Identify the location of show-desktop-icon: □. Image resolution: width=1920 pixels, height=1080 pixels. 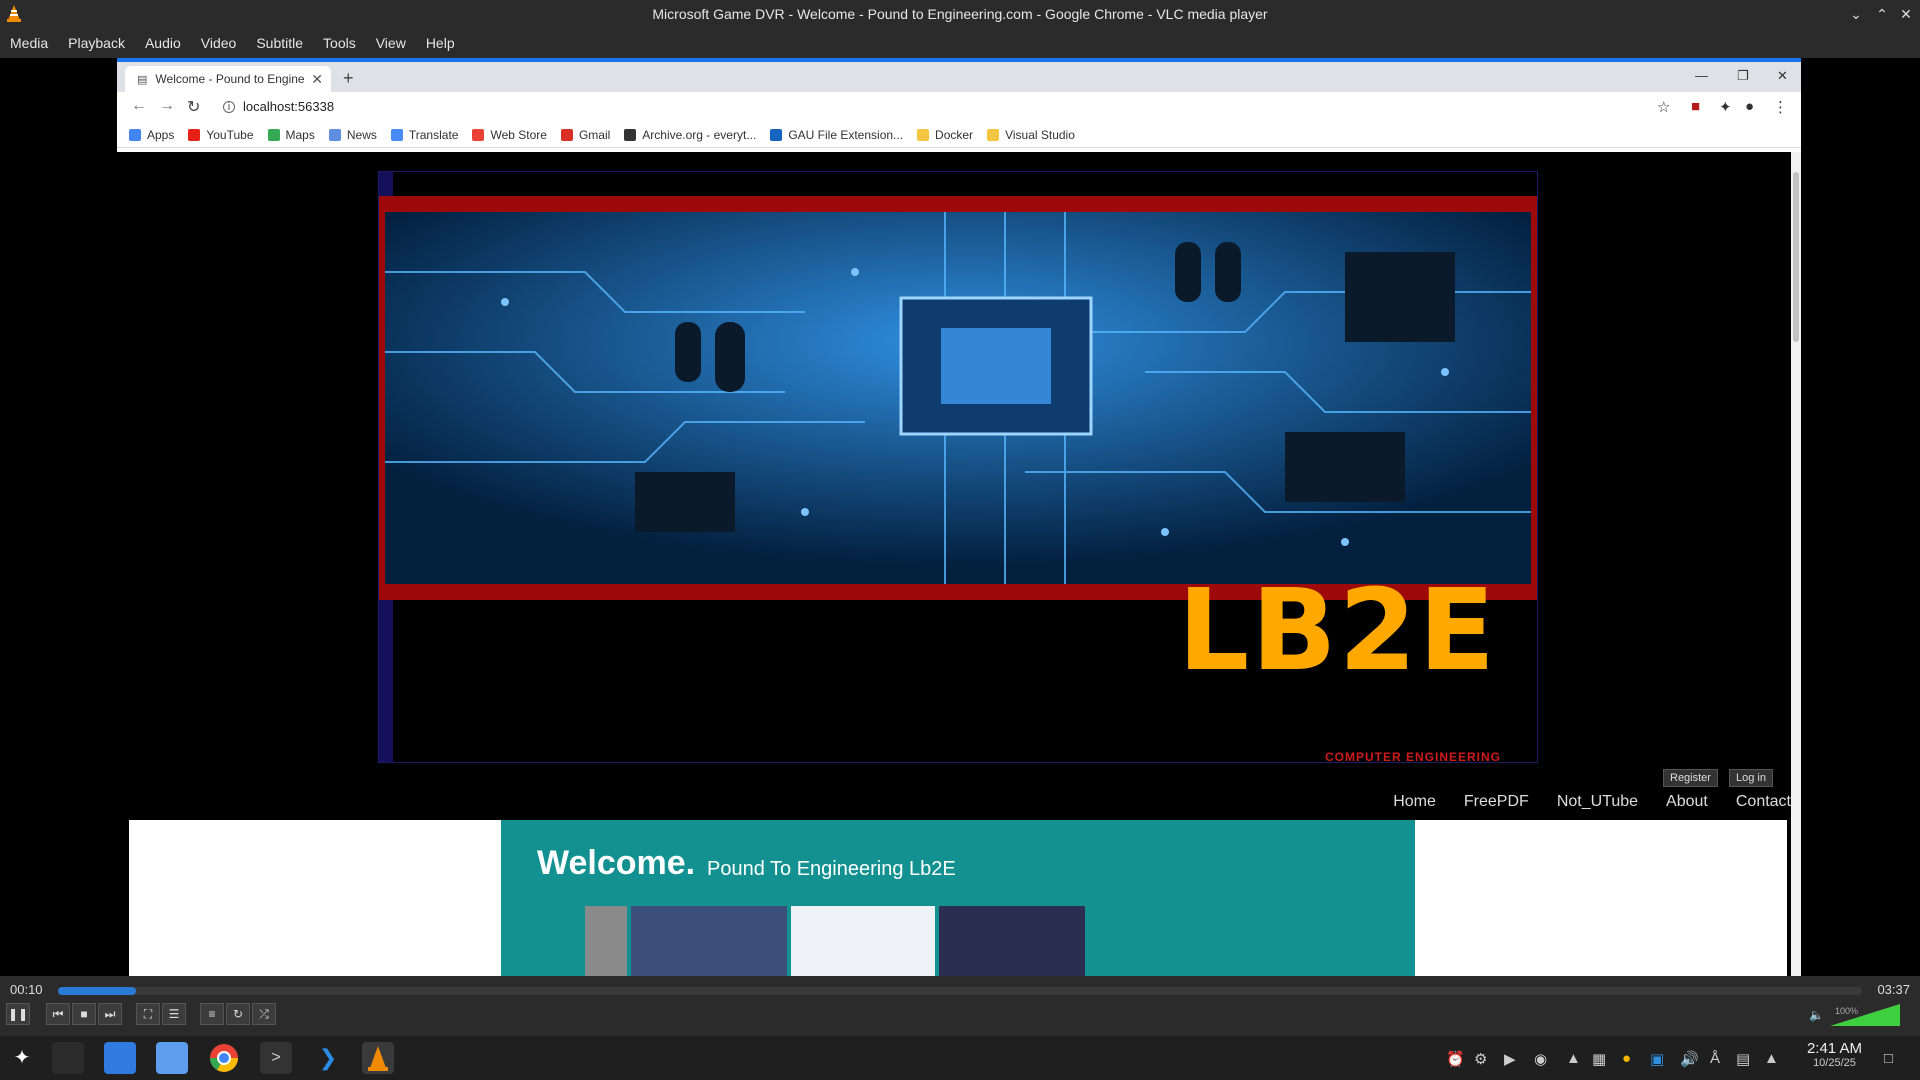
(1888, 1058).